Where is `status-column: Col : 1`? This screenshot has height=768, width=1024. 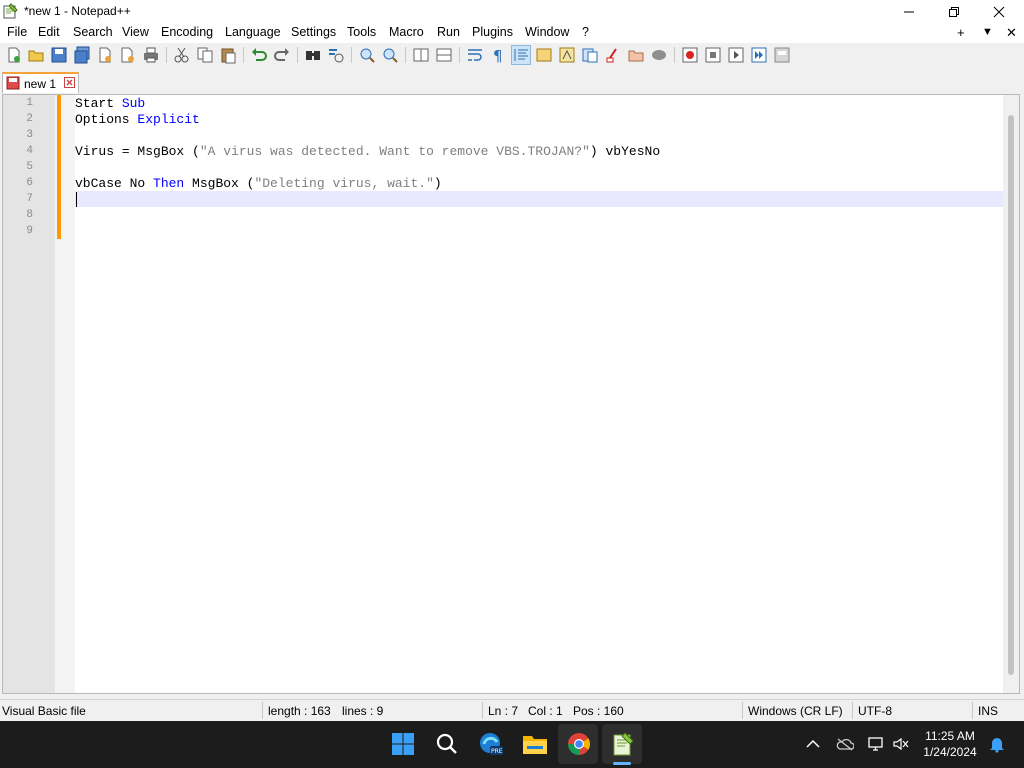
status-column: Col : 1 is located at coordinates (545, 711).